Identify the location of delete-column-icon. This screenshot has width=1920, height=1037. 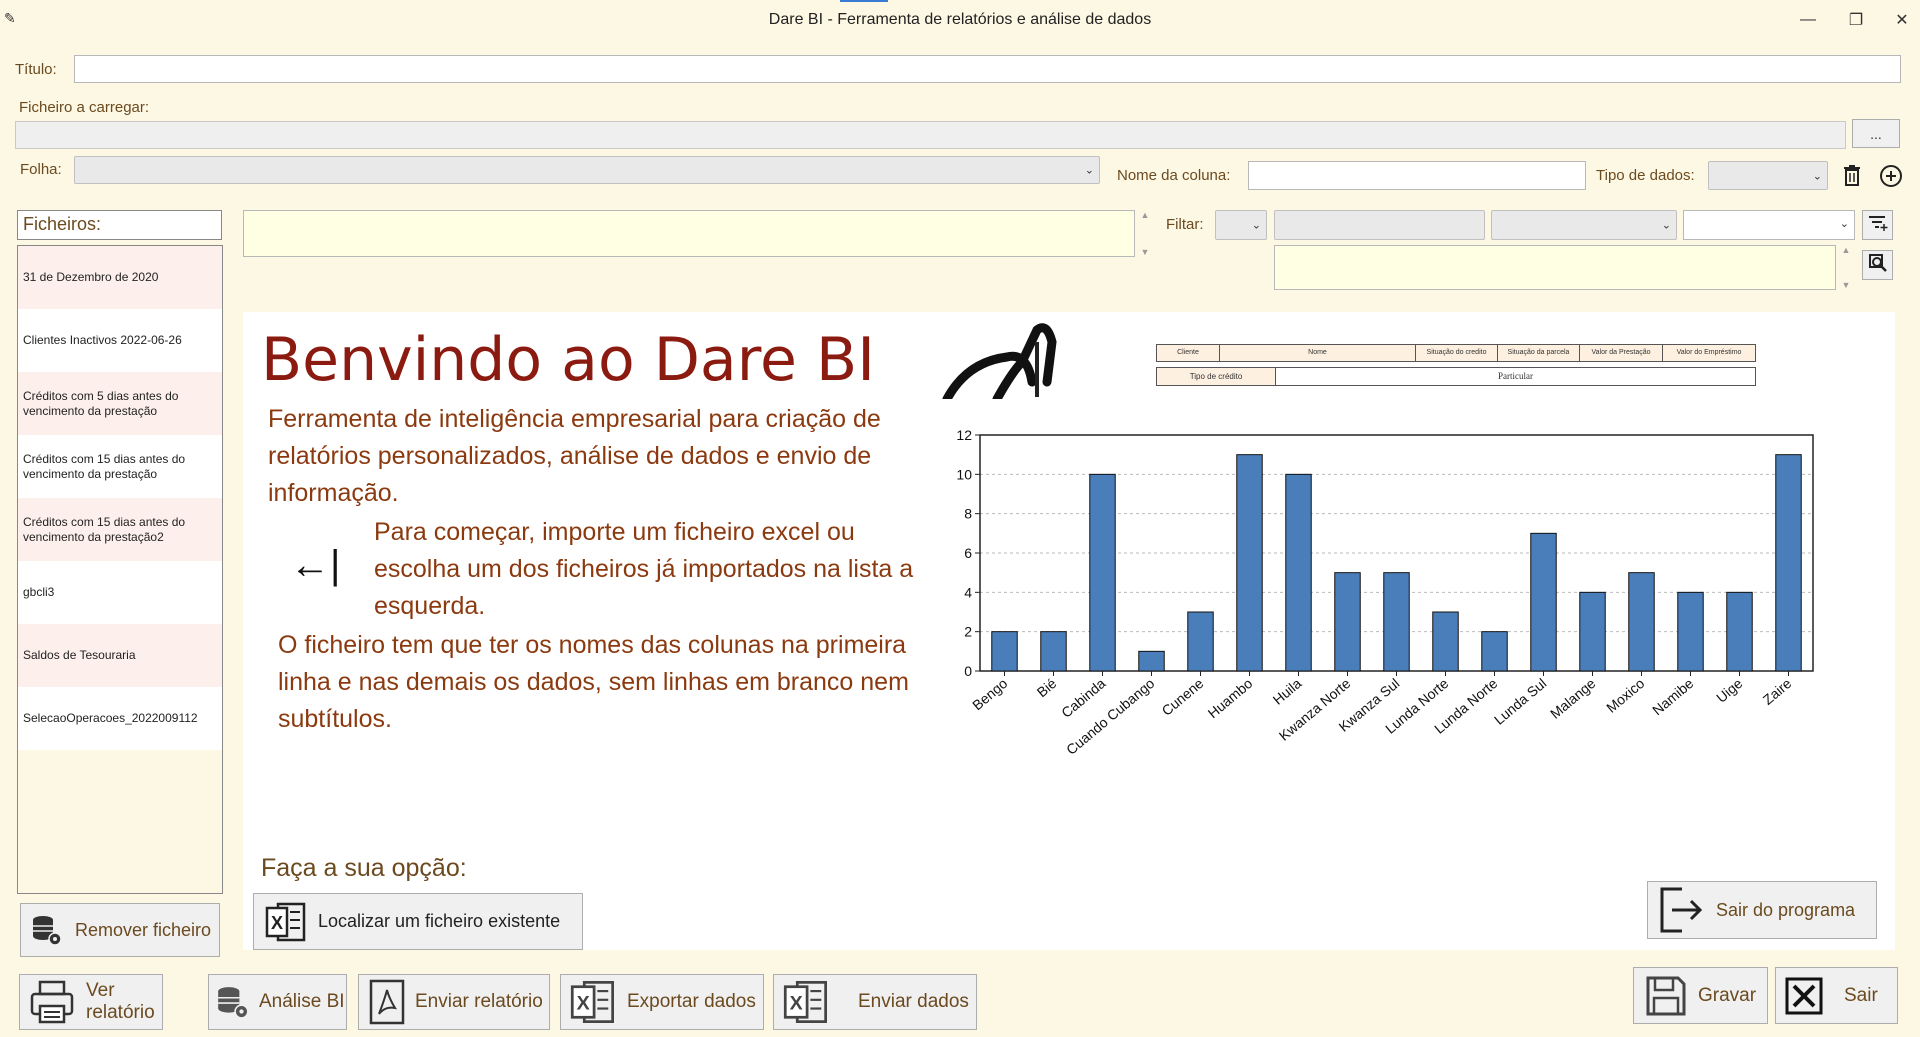
(1852, 176).